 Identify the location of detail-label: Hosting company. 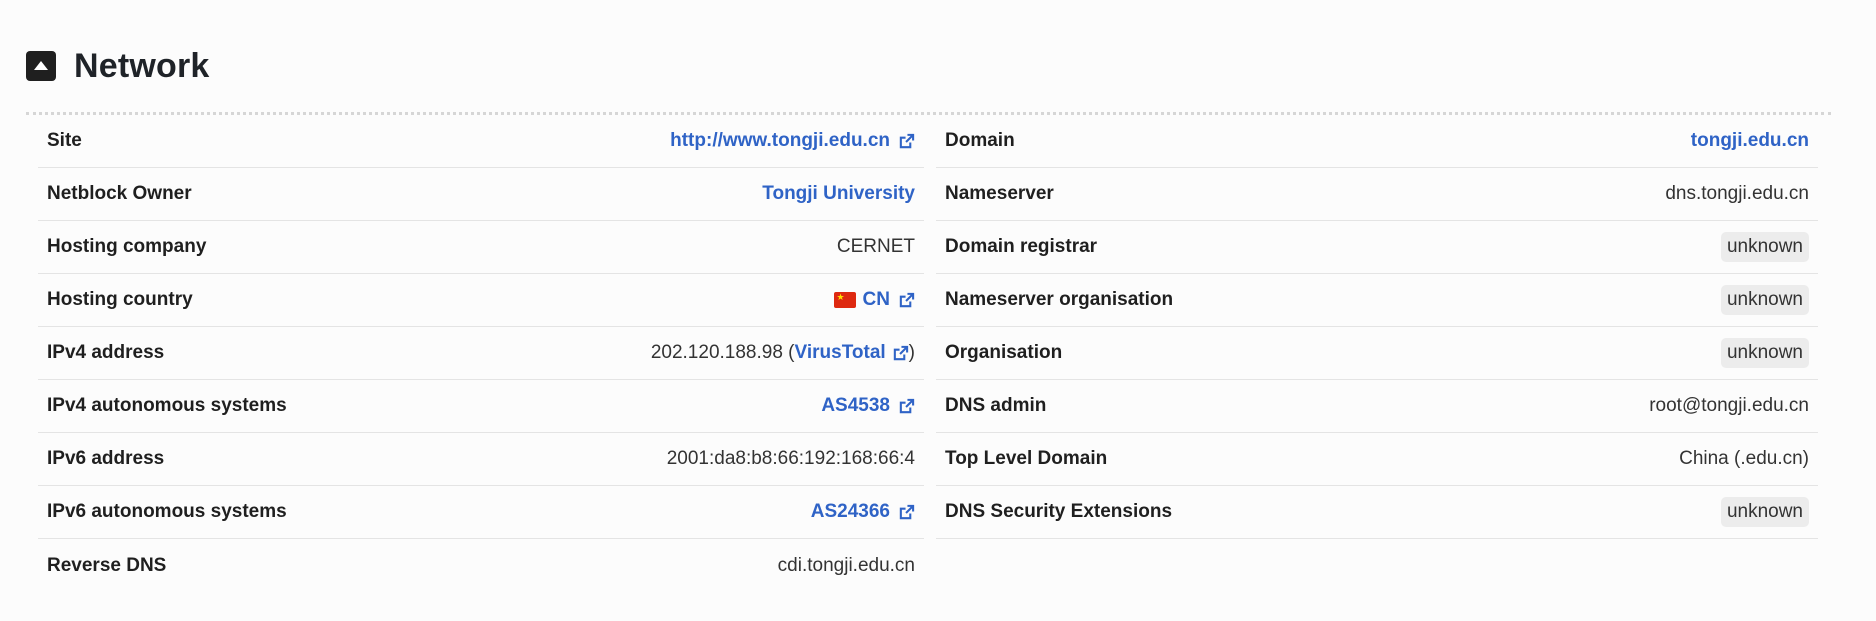
(127, 246).